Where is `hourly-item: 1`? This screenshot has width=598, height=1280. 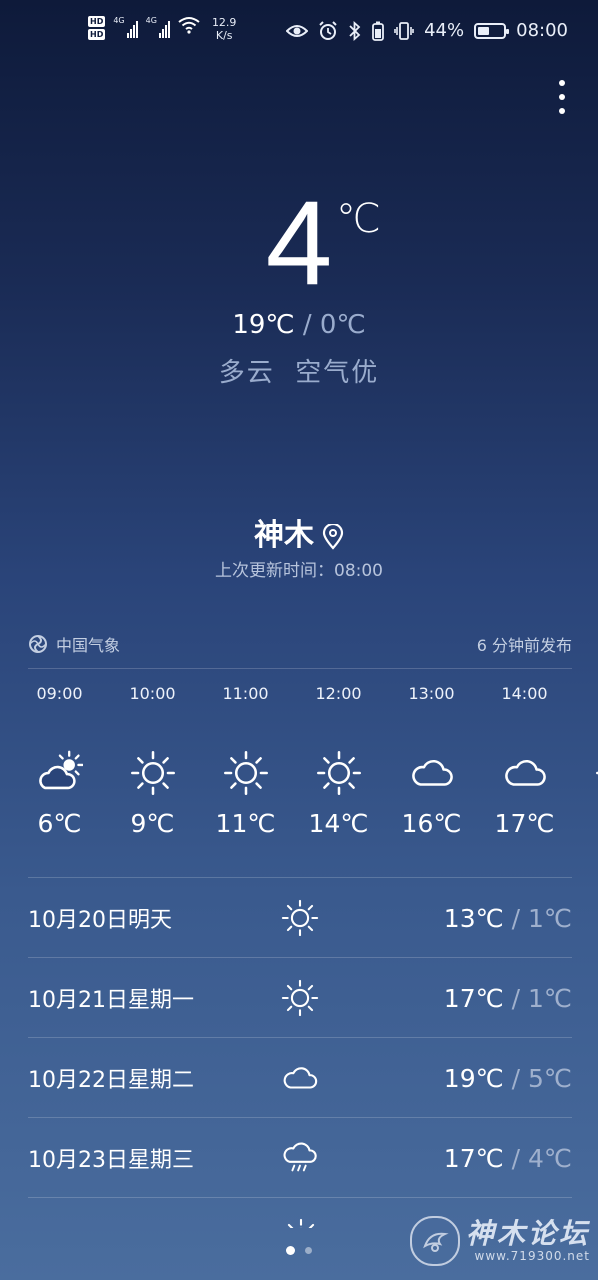 hourly-item: 1 is located at coordinates (584, 759).